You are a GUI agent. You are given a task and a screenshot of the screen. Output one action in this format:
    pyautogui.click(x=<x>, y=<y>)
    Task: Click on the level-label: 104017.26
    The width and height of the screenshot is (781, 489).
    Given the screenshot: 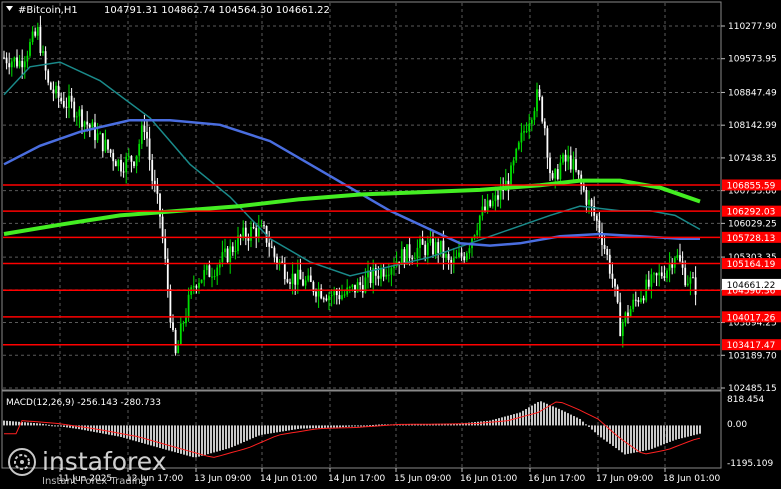 What is the action you would take?
    pyautogui.click(x=751, y=318)
    